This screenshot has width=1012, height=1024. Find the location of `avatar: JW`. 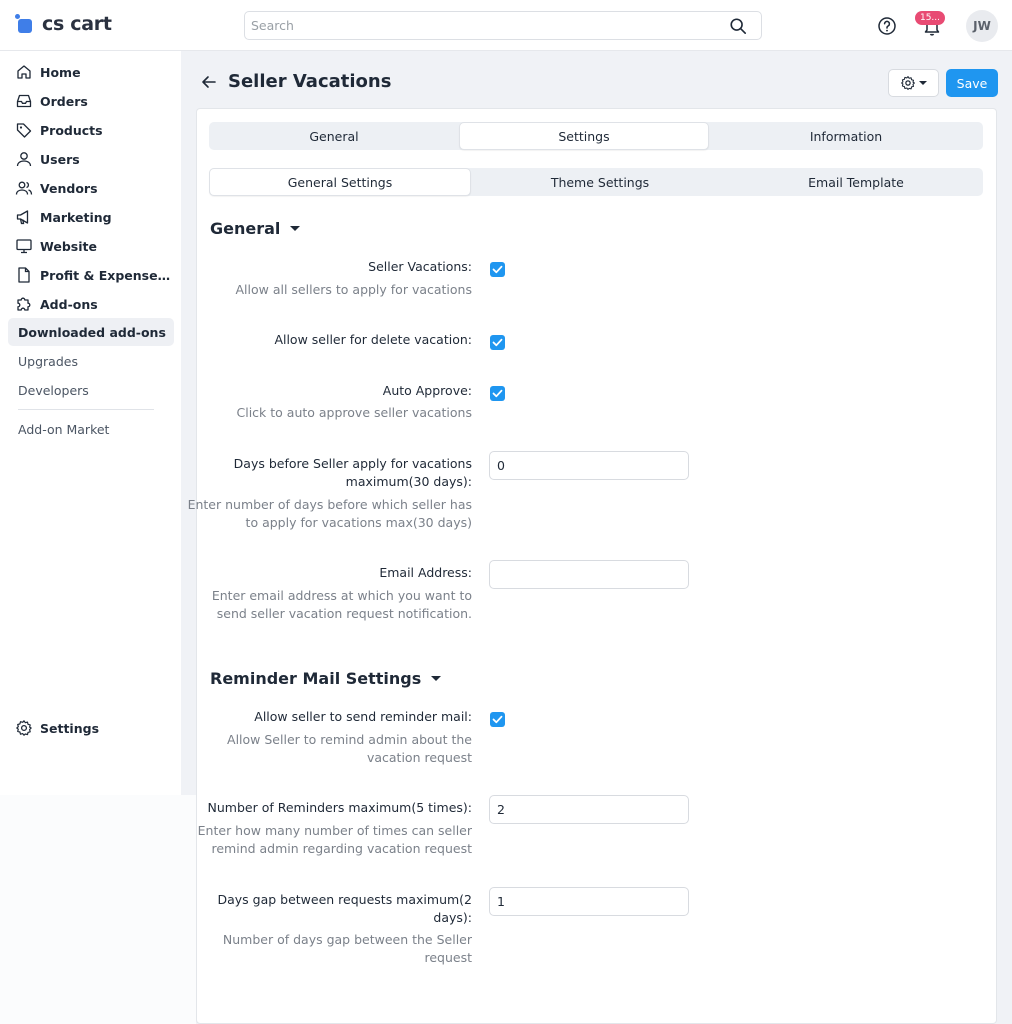

avatar: JW is located at coordinates (982, 26).